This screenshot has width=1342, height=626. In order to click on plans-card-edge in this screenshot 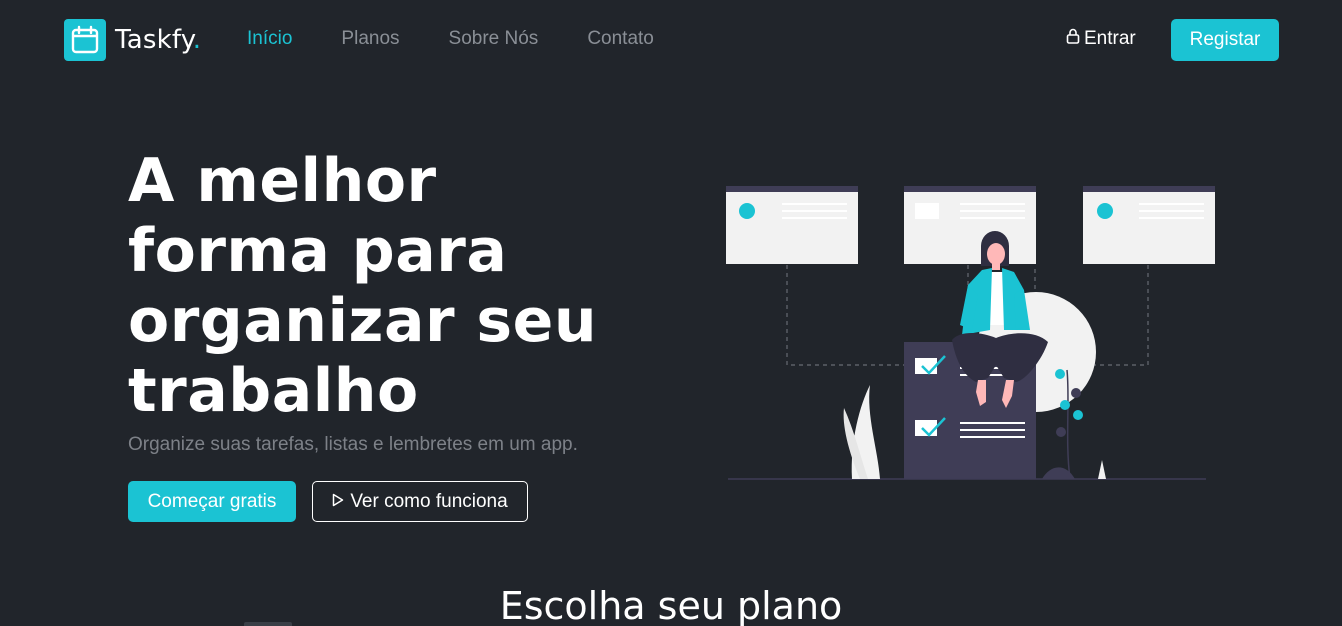, I will do `click(268, 624)`.